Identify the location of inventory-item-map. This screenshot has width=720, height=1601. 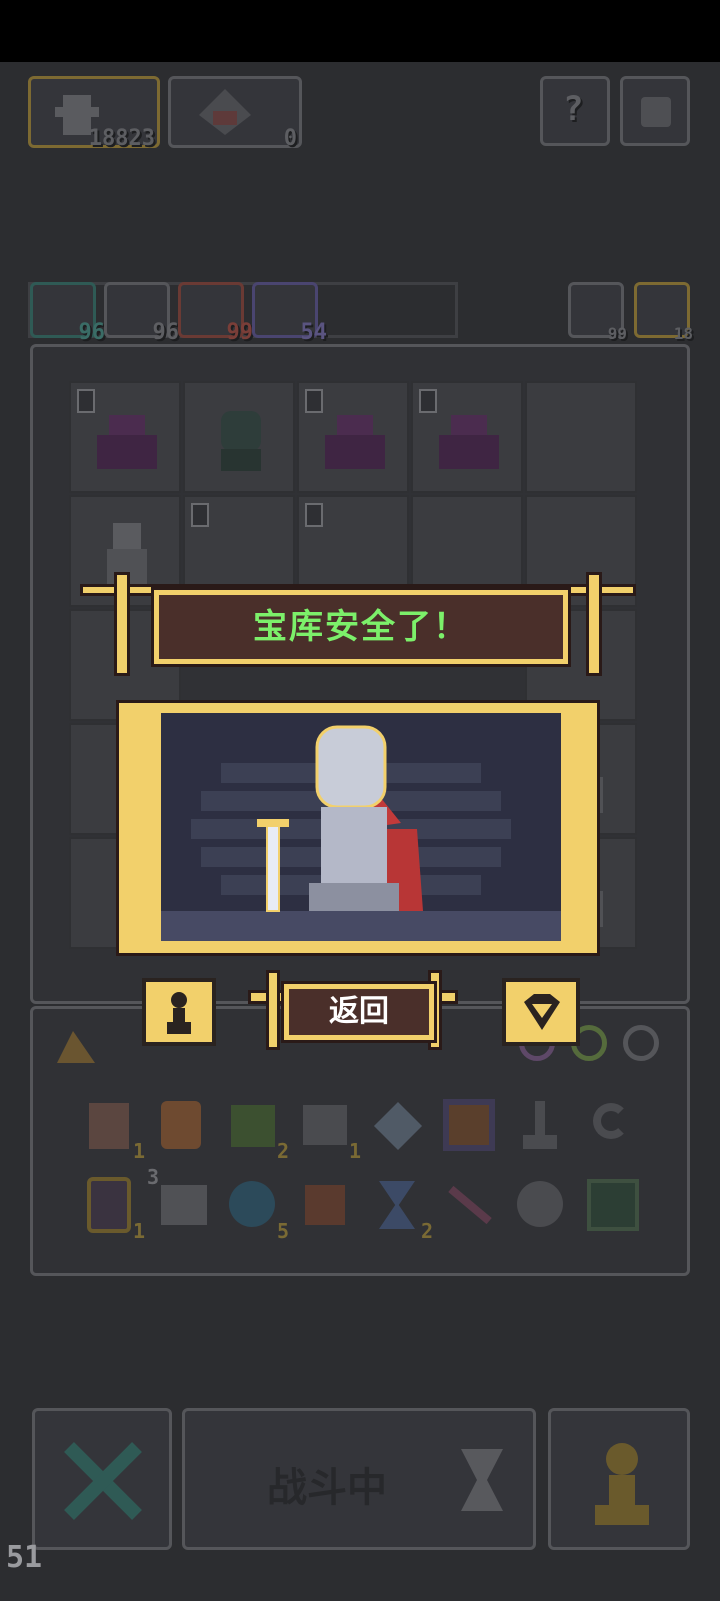
(613, 1205).